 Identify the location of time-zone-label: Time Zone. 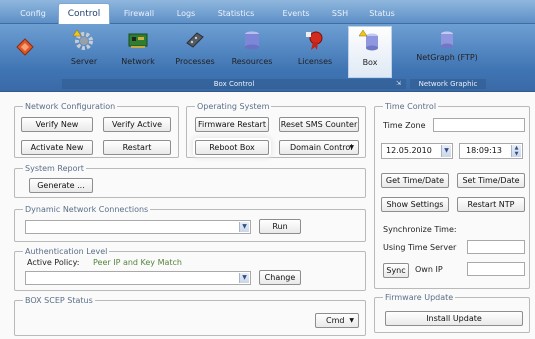
(404, 125).